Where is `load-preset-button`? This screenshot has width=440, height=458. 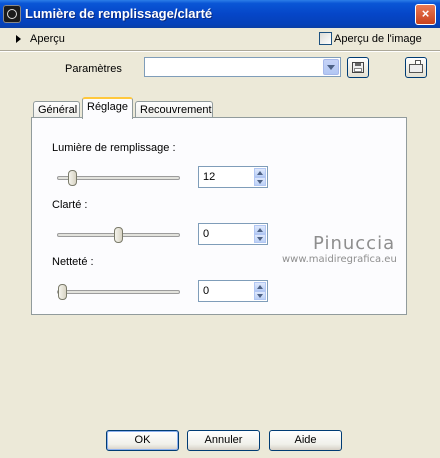
load-preset-button is located at coordinates (416, 67).